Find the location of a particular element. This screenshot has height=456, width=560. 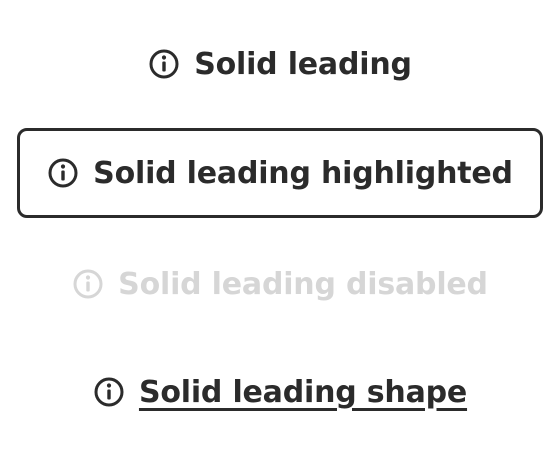

solid-leading-highlighted-label: Solid leading highlighted is located at coordinates (303, 173).